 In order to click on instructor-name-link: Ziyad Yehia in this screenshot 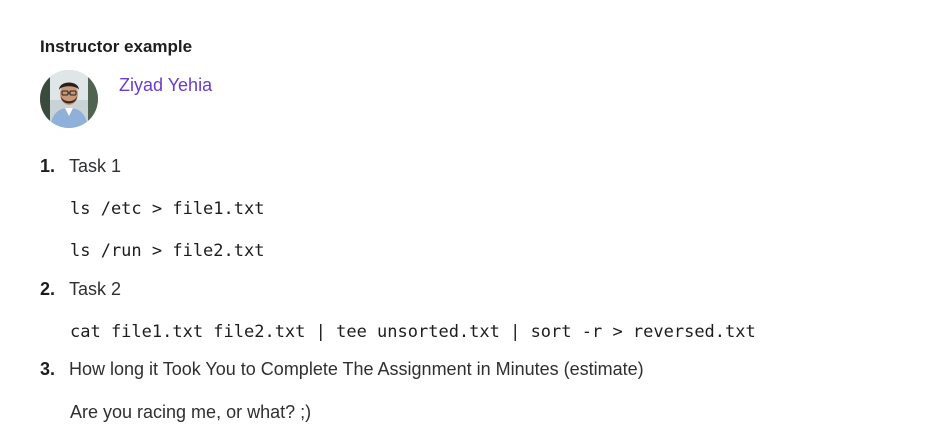, I will do `click(165, 85)`.